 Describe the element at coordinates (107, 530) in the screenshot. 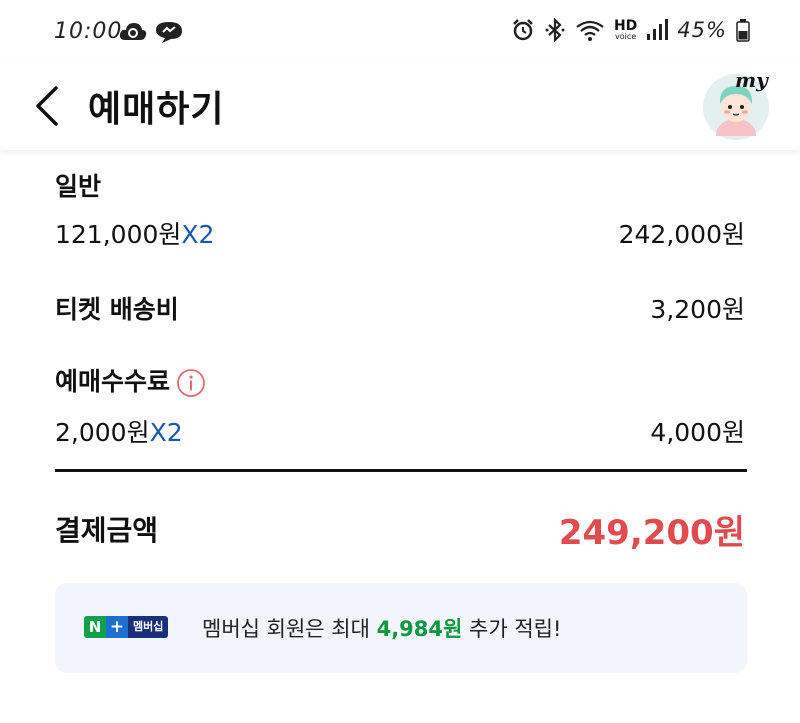

I see `total-label: 결제금액` at that location.